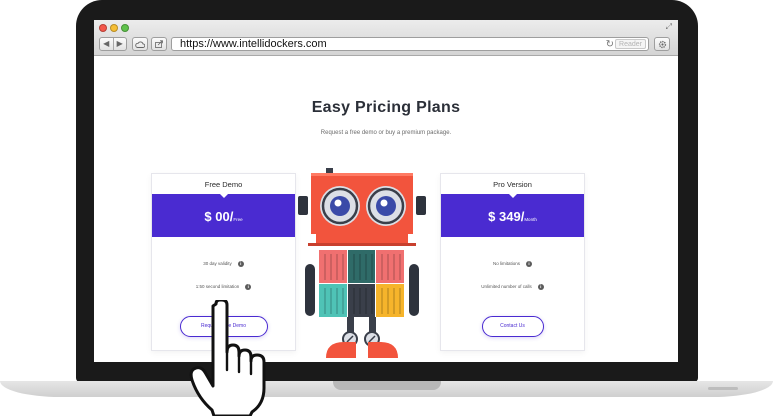  Describe the element at coordinates (253, 44) in the screenshot. I see `url-text: https://www.intellidockers.com` at that location.